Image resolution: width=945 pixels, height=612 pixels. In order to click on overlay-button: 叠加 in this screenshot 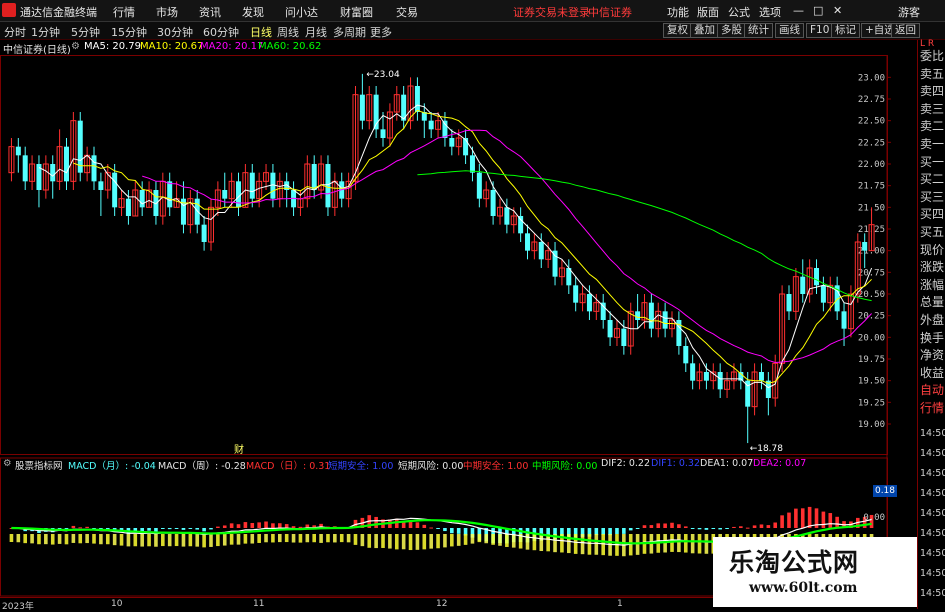, I will do `click(704, 30)`.